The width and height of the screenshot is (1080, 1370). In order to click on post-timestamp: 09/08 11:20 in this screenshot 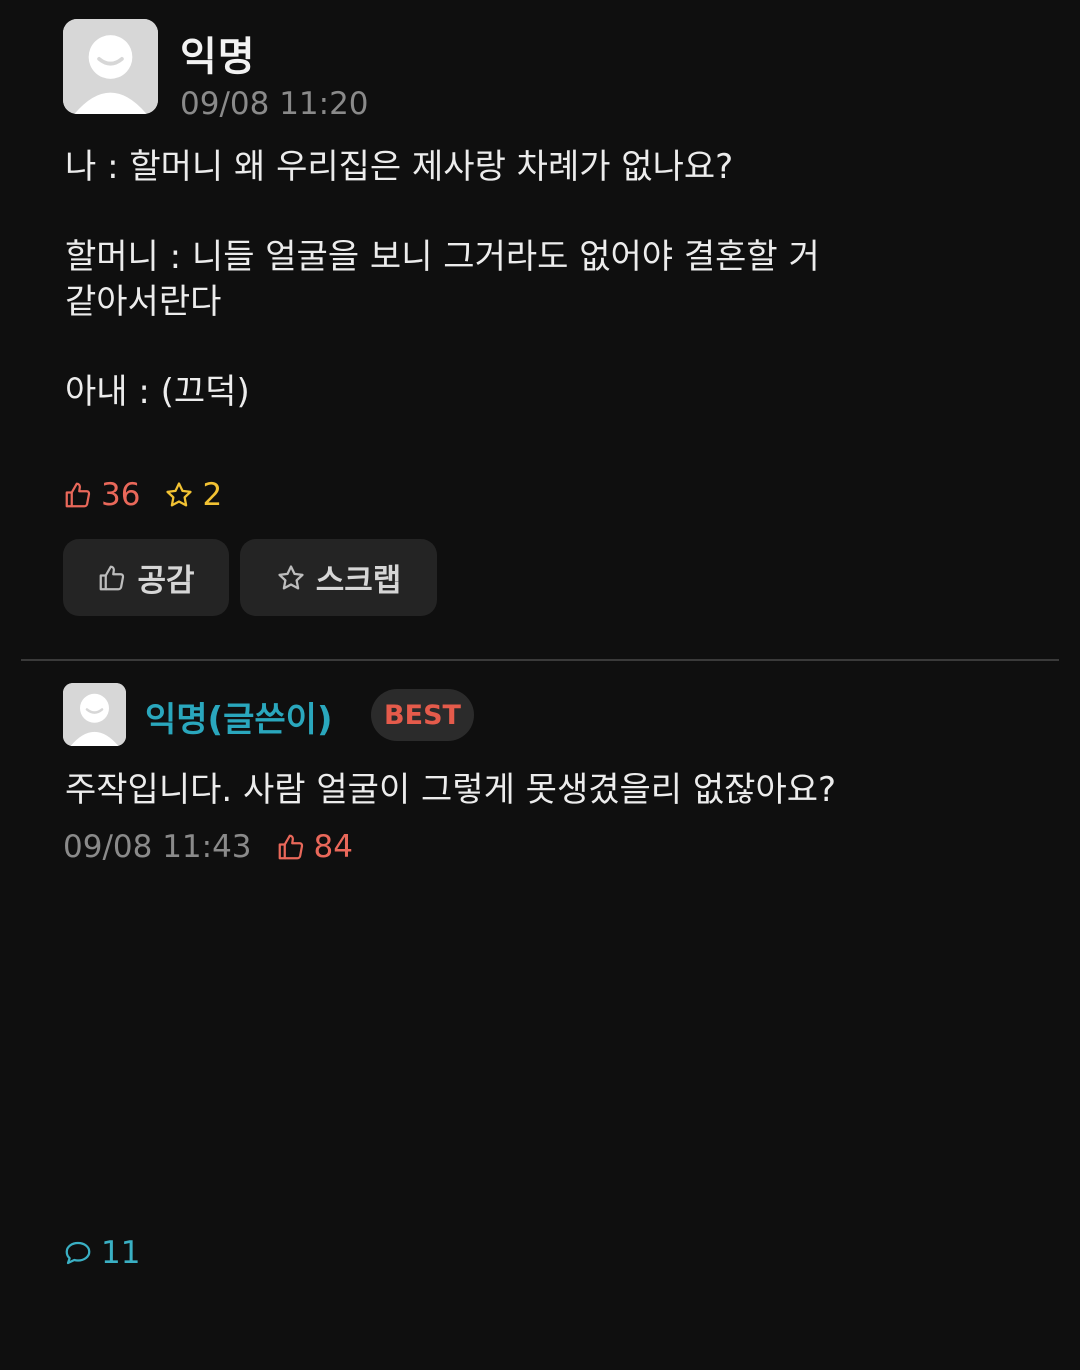, I will do `click(274, 104)`.